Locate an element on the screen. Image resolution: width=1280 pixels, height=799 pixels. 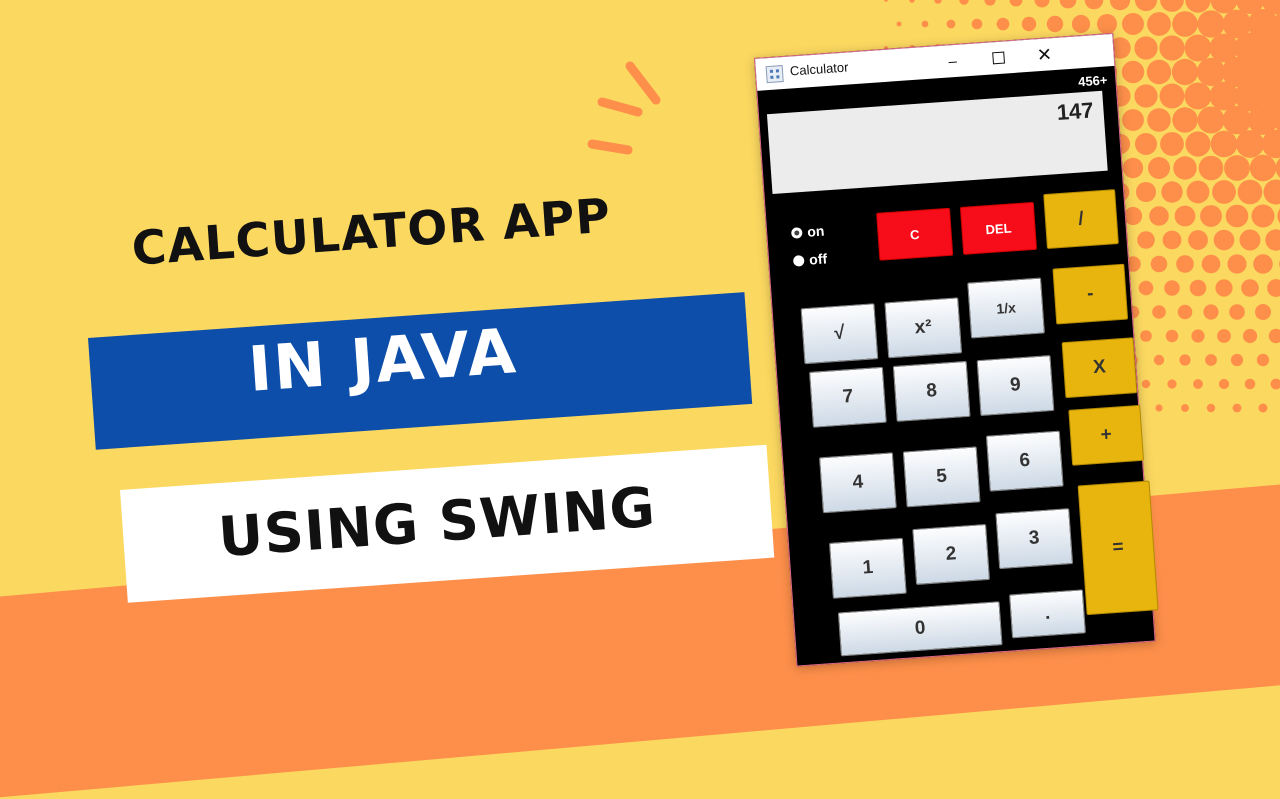
key-4: 4 is located at coordinates (858, 482).